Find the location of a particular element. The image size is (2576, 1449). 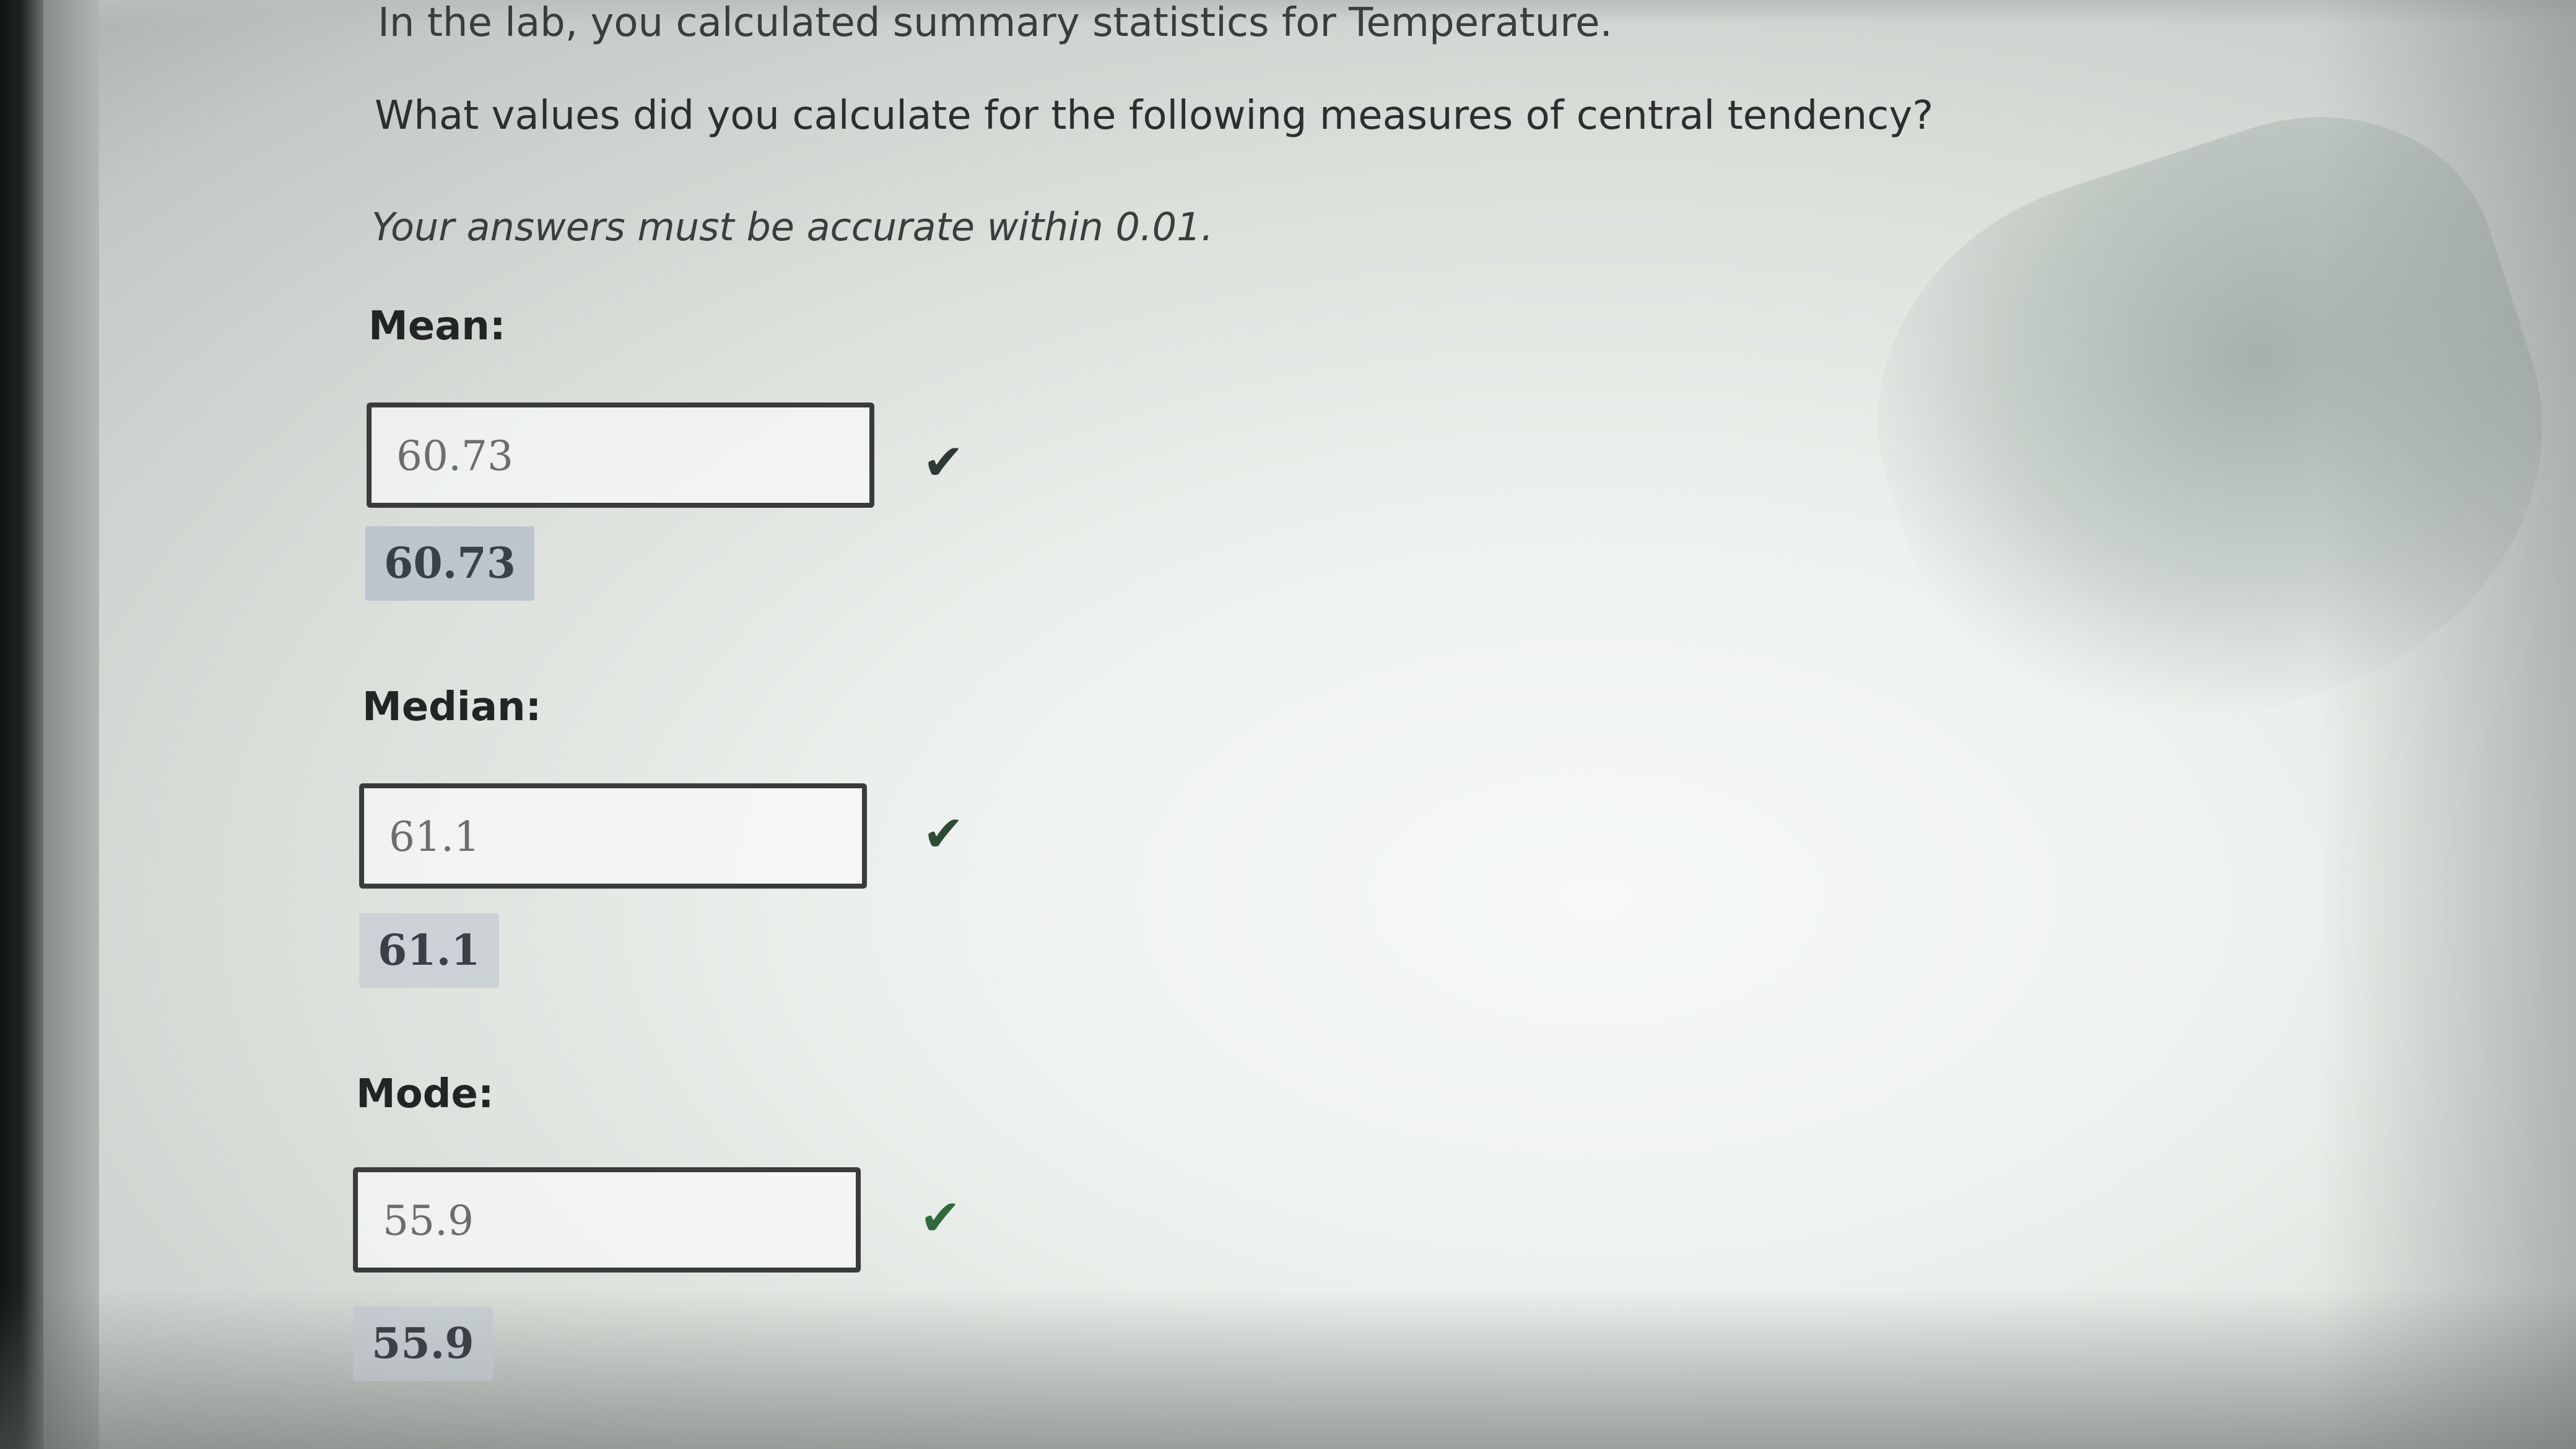

mean-answer-box is located at coordinates (620, 455).